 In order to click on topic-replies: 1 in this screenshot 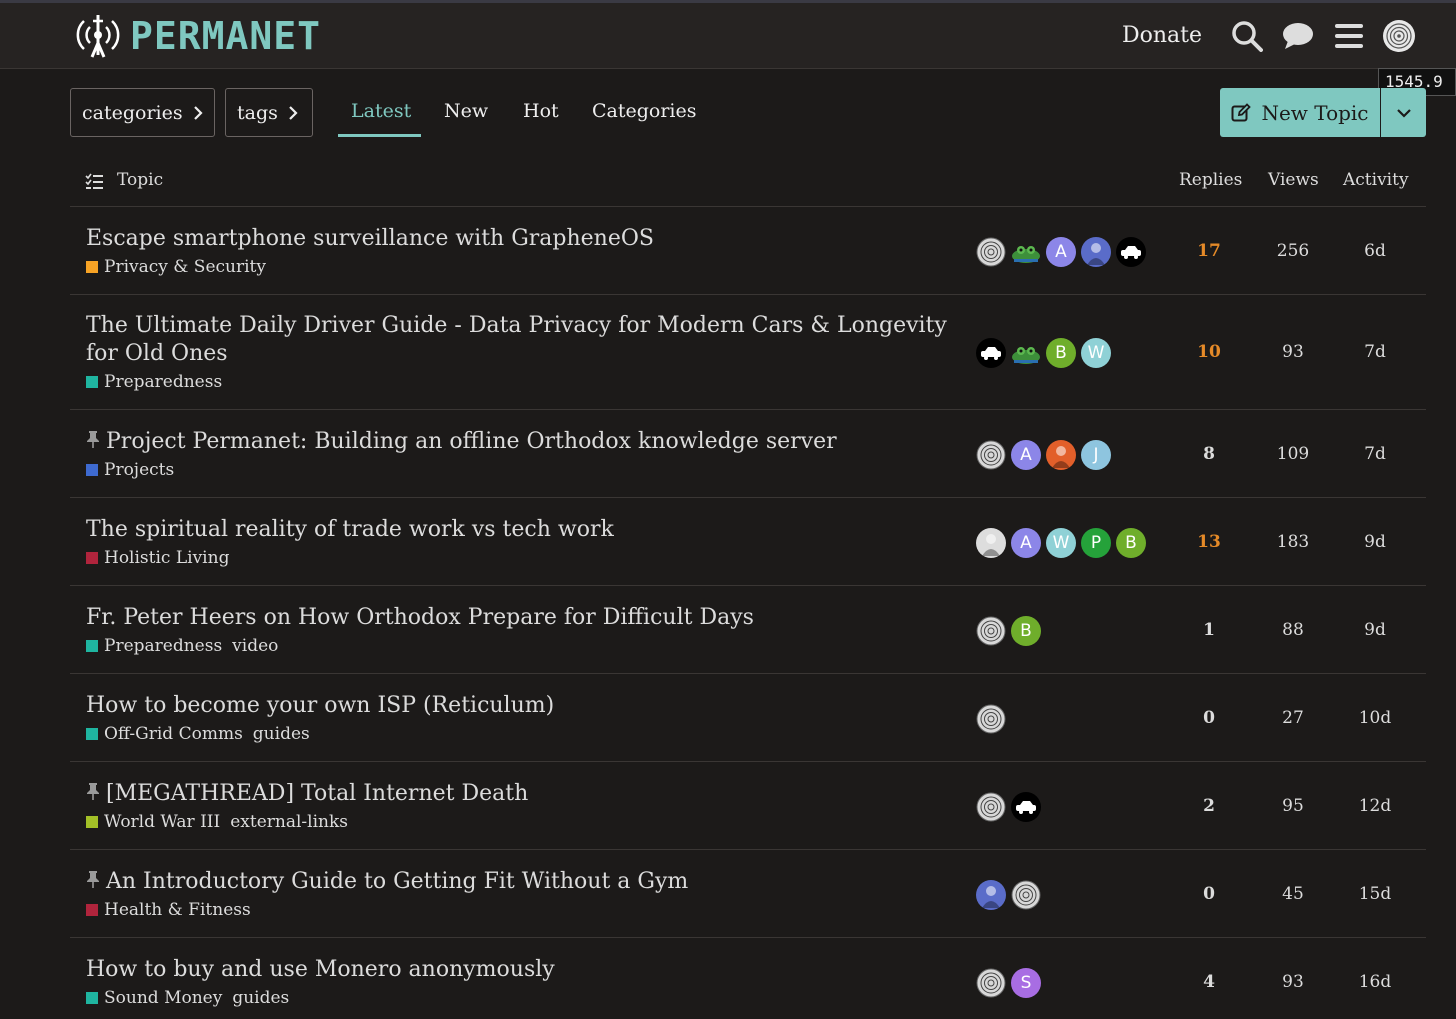, I will do `click(1209, 630)`.